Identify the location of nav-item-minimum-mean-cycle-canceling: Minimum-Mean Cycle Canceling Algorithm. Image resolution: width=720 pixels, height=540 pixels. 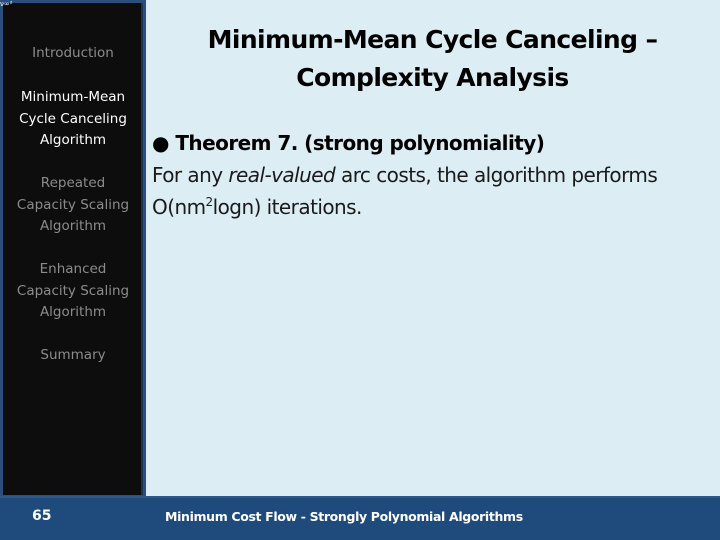
(73, 119).